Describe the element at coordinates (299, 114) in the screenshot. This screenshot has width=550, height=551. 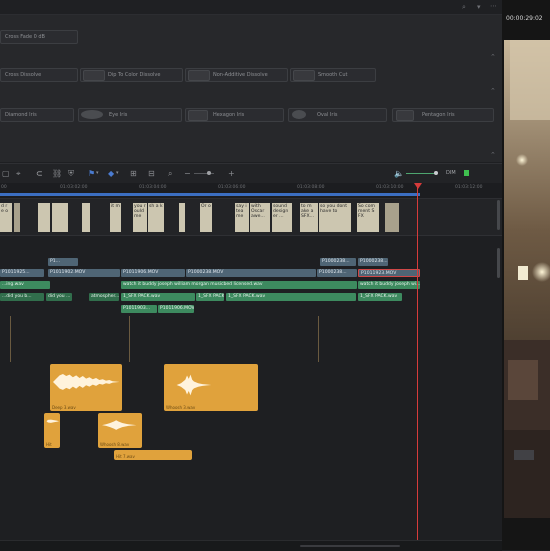
I see `oval-thumbnail` at that location.